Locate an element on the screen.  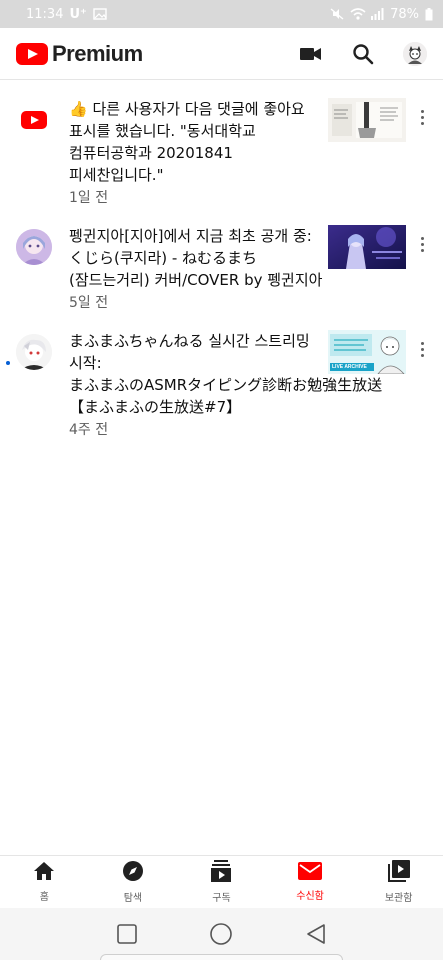
nav-home: 홈 is located at coordinates (44, 881).